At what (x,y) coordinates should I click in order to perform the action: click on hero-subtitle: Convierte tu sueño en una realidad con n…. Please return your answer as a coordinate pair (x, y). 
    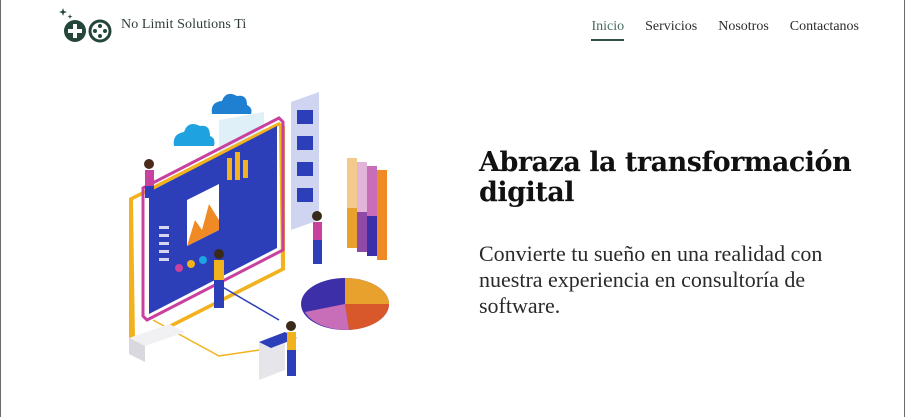
    Looking at the image, I should click on (651, 279).